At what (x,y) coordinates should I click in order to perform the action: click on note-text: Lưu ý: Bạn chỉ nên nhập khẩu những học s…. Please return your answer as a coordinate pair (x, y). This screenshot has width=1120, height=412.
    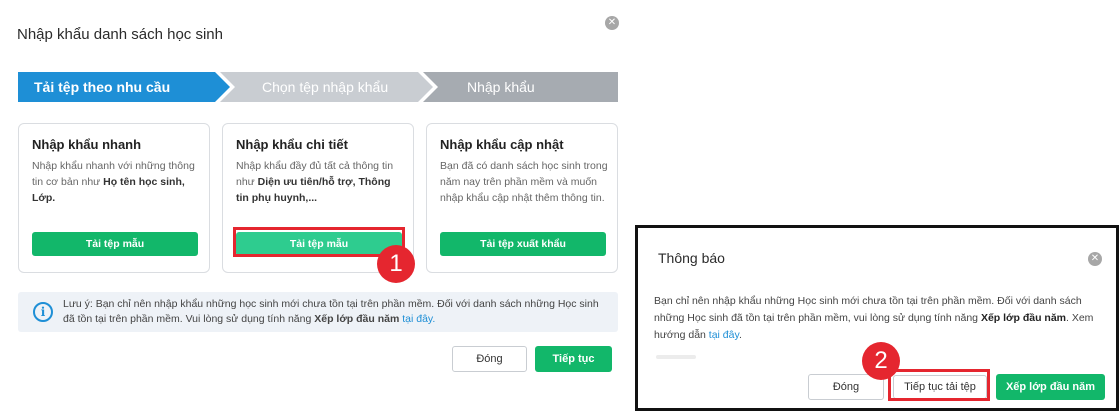
    Looking at the image, I should click on (331, 311).